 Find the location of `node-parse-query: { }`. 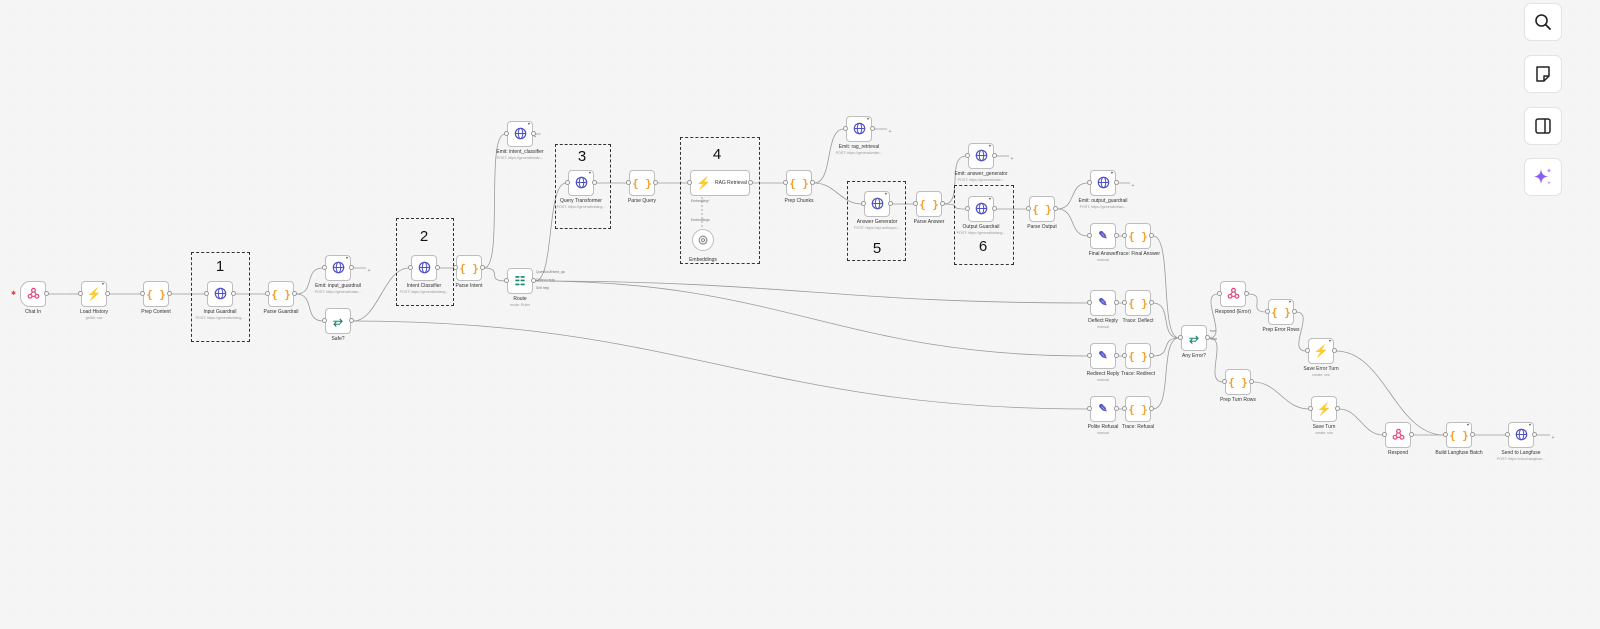

node-parse-query: { } is located at coordinates (642, 183).